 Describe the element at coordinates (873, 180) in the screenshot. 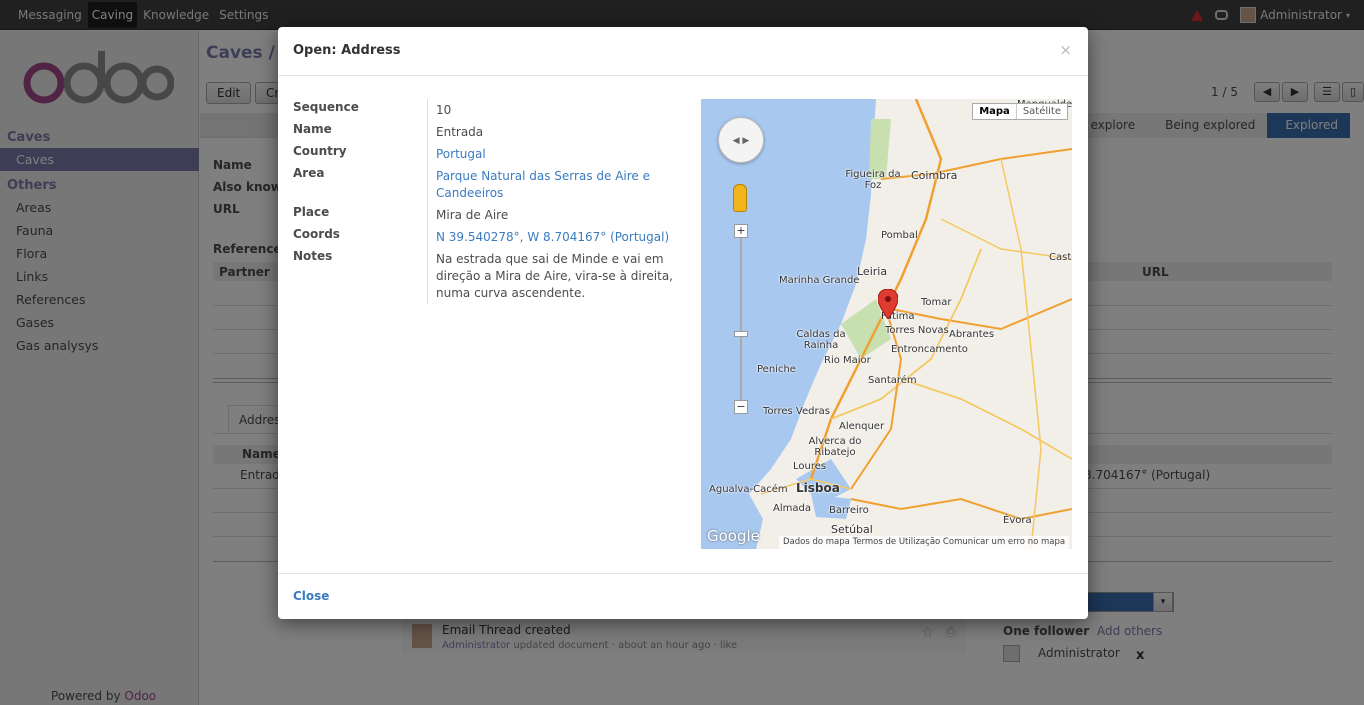

I see `map-label: Figueira da Foz` at that location.